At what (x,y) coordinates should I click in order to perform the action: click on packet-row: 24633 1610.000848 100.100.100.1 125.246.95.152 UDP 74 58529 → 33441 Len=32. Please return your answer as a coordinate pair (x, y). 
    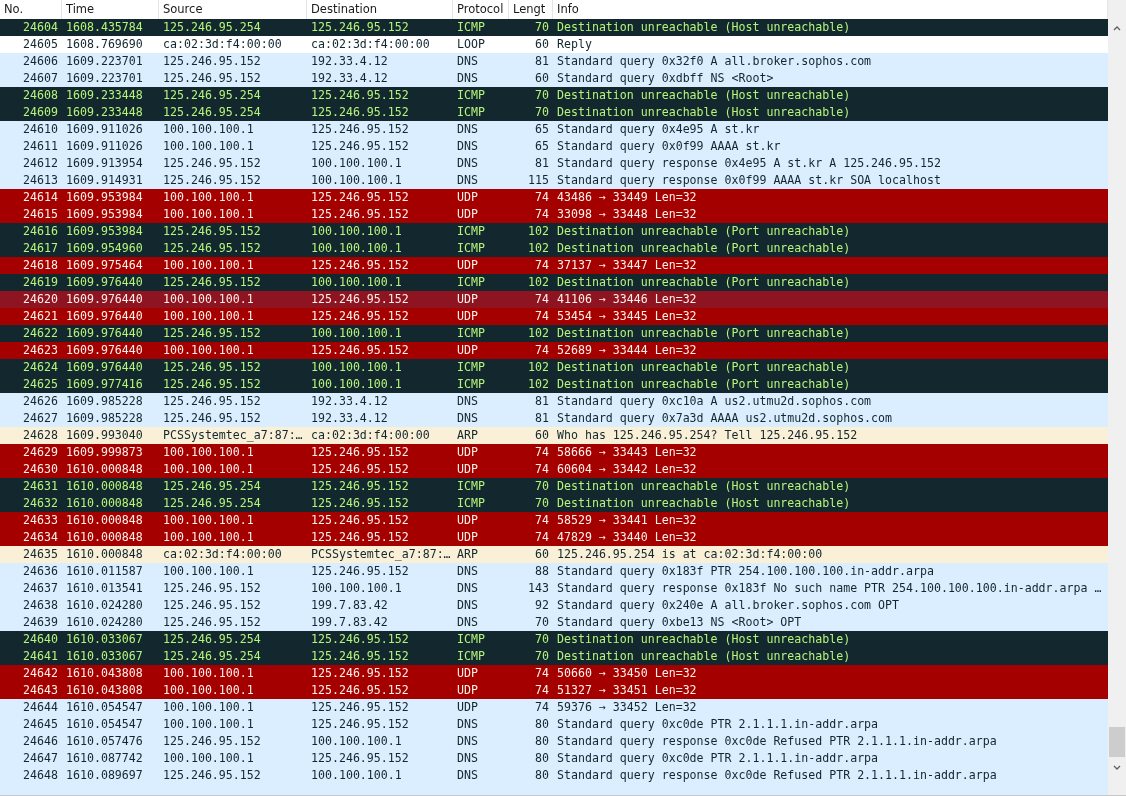
    Looking at the image, I should click on (554, 520).